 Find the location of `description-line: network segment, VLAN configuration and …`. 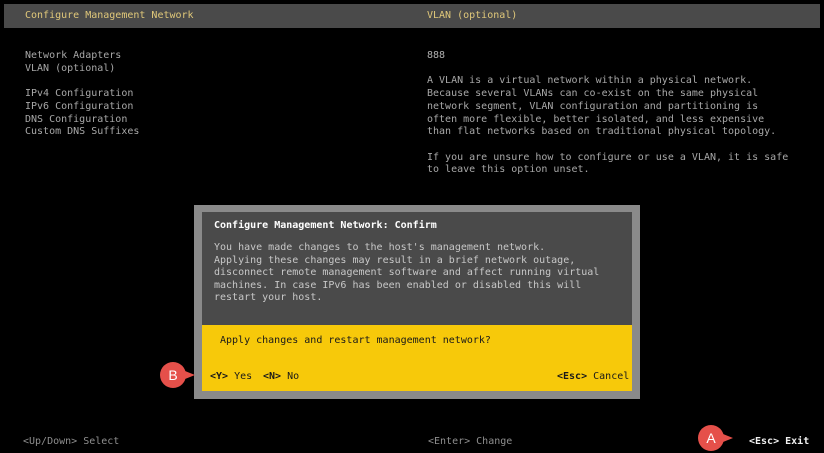

description-line: network segment, VLAN configuration and … is located at coordinates (593, 106).